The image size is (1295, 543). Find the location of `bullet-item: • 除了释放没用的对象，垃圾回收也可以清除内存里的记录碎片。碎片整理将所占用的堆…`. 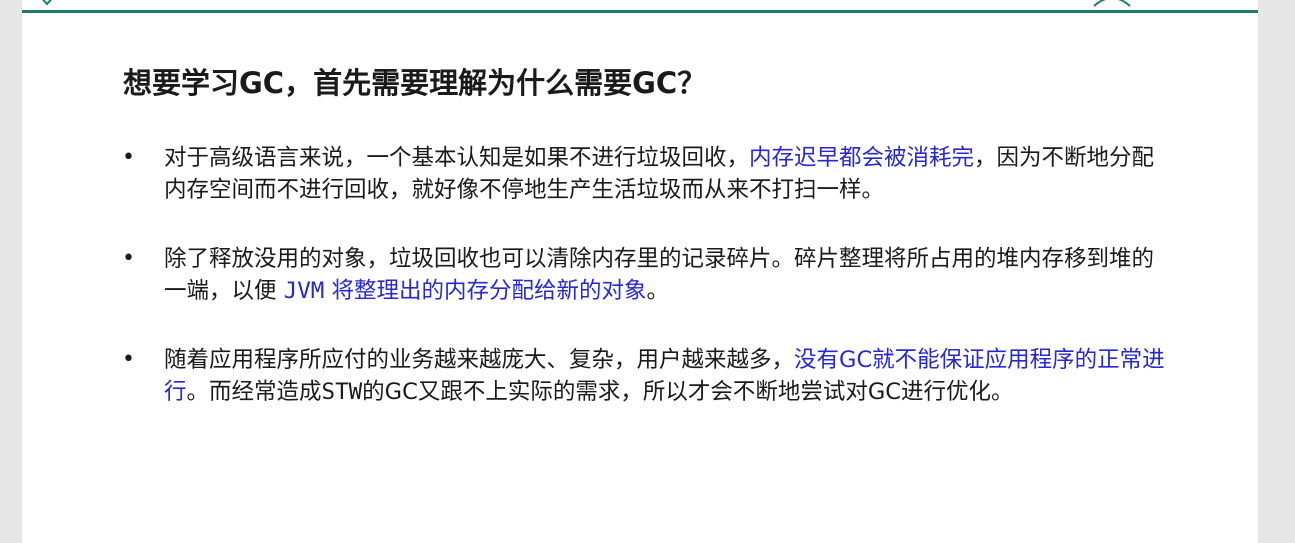

bullet-item: • 除了释放没用的对象，垃圾回收也可以清除内存里的记录碎片。碎片整理将所占用的堆… is located at coordinates (647, 275).